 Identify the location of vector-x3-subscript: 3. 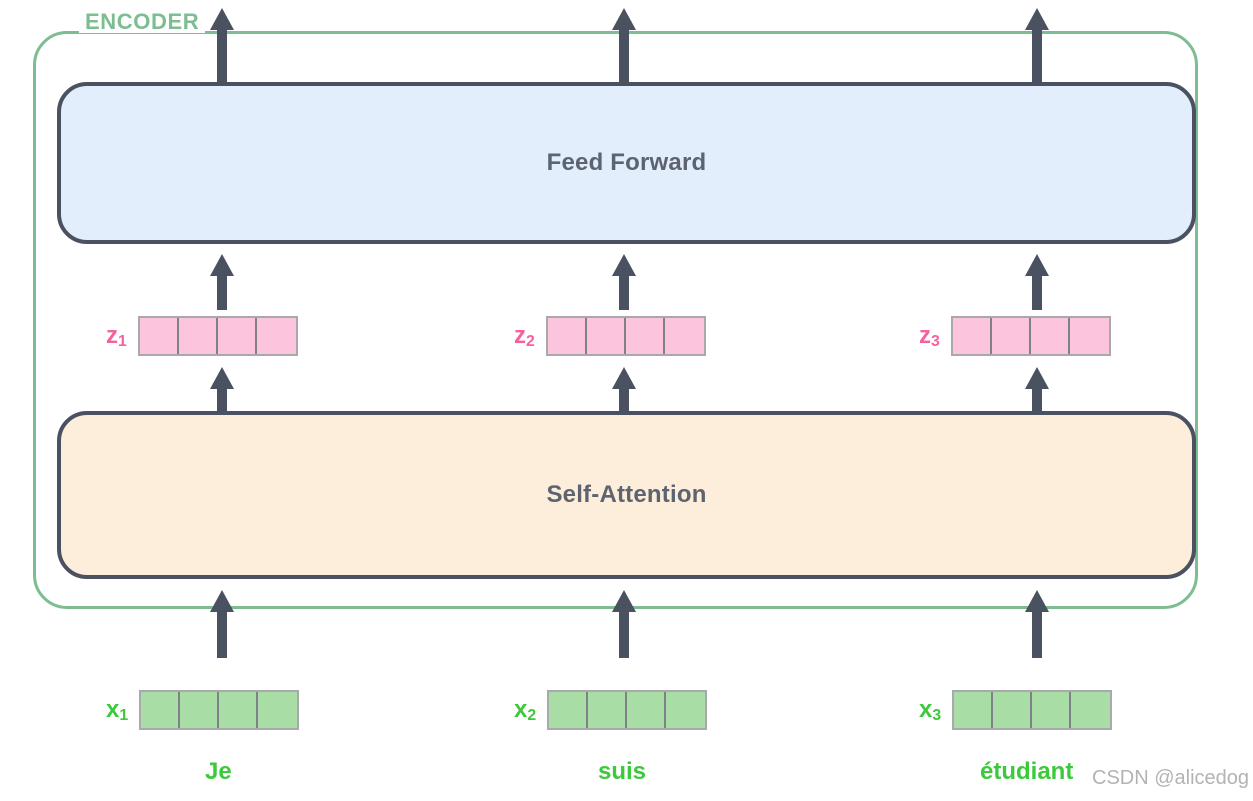
(937, 715).